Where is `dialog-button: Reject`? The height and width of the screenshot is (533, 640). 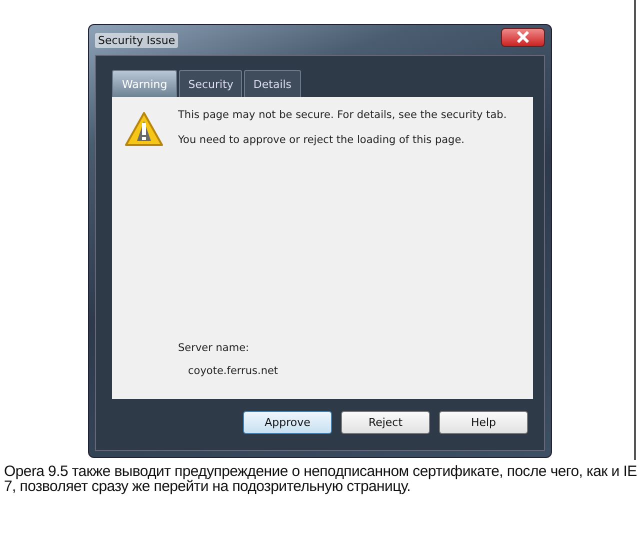 dialog-button: Reject is located at coordinates (385, 422).